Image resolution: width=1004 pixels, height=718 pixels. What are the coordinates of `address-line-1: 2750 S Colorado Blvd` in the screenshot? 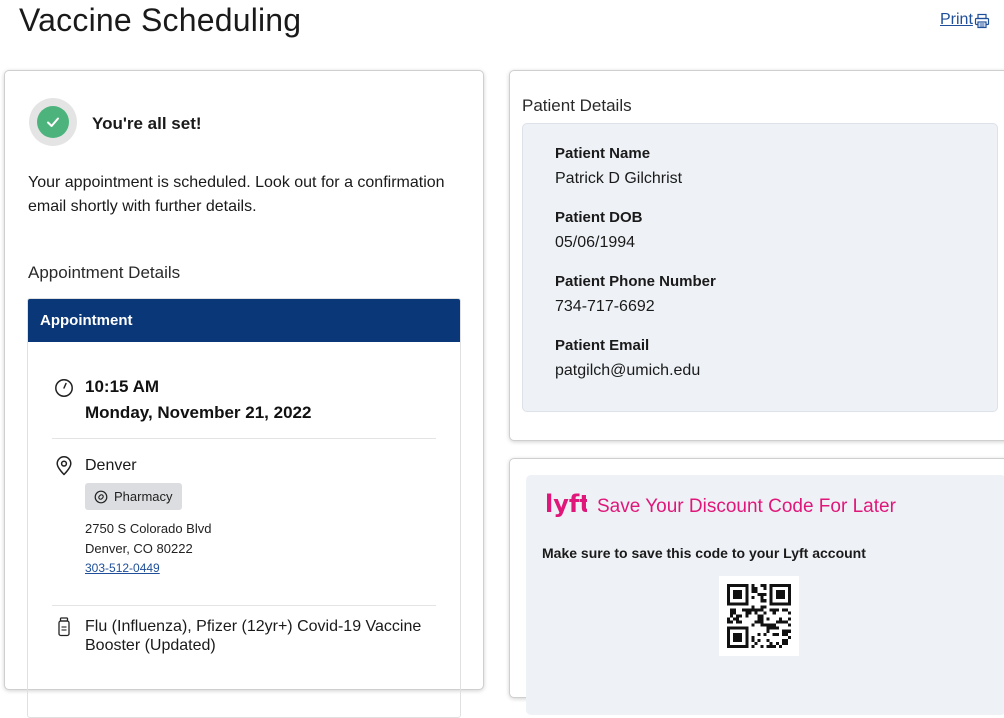 It's located at (148, 528).